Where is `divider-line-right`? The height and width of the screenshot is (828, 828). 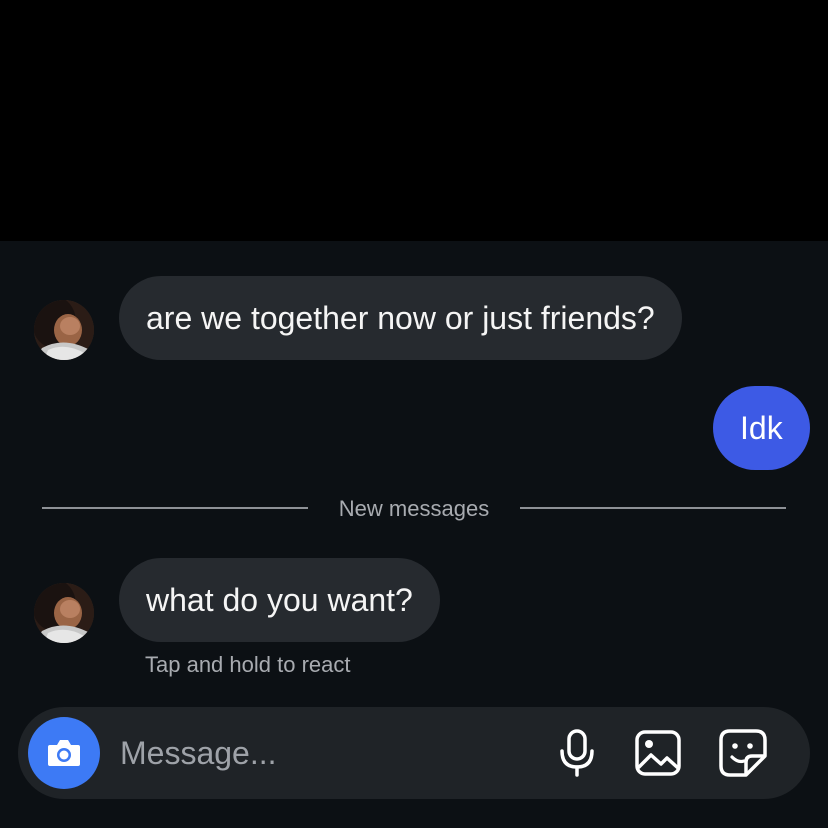 divider-line-right is located at coordinates (653, 508).